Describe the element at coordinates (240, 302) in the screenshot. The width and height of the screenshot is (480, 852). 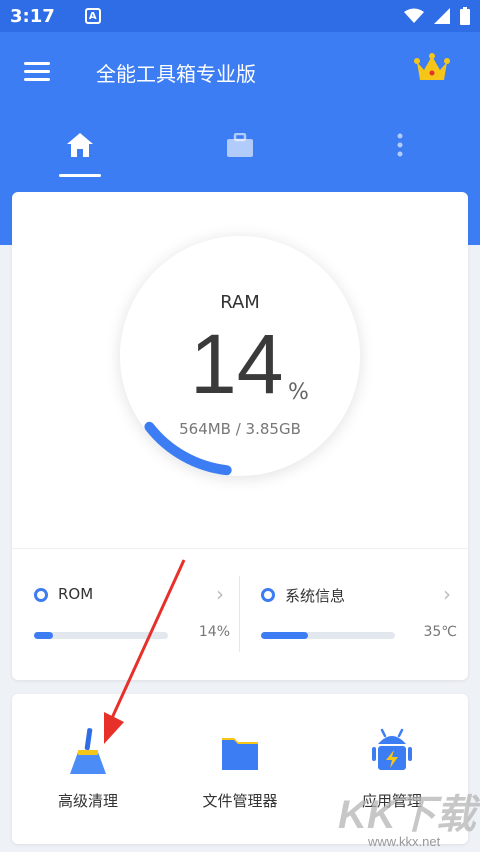
I see `ram-label: RAM` at that location.